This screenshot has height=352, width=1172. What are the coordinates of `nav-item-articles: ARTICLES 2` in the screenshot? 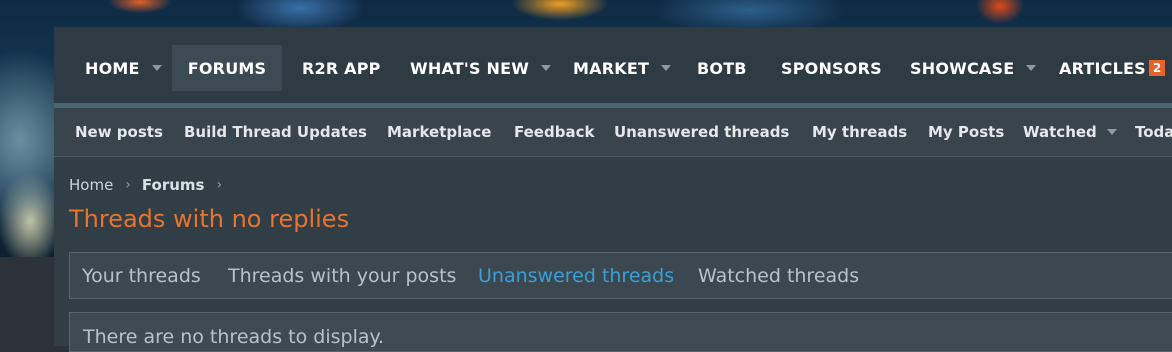 It's located at (1112, 68).